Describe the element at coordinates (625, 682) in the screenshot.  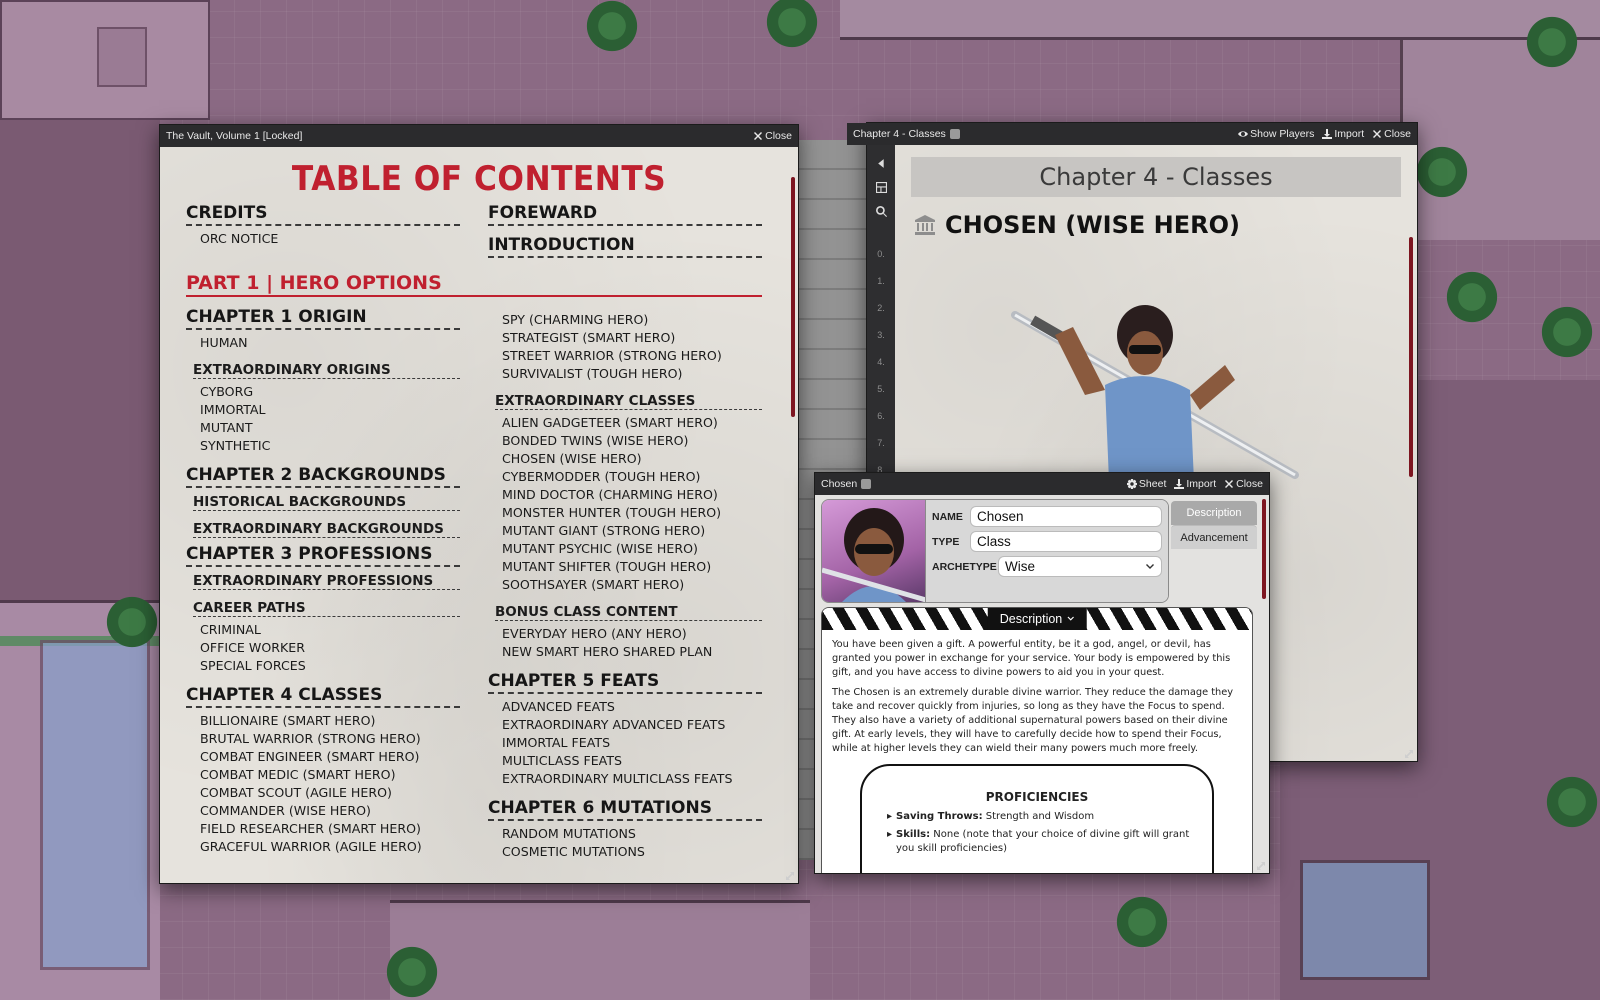
I see `toc-link-chapter-5: CHAPTER 5 FEATS` at that location.